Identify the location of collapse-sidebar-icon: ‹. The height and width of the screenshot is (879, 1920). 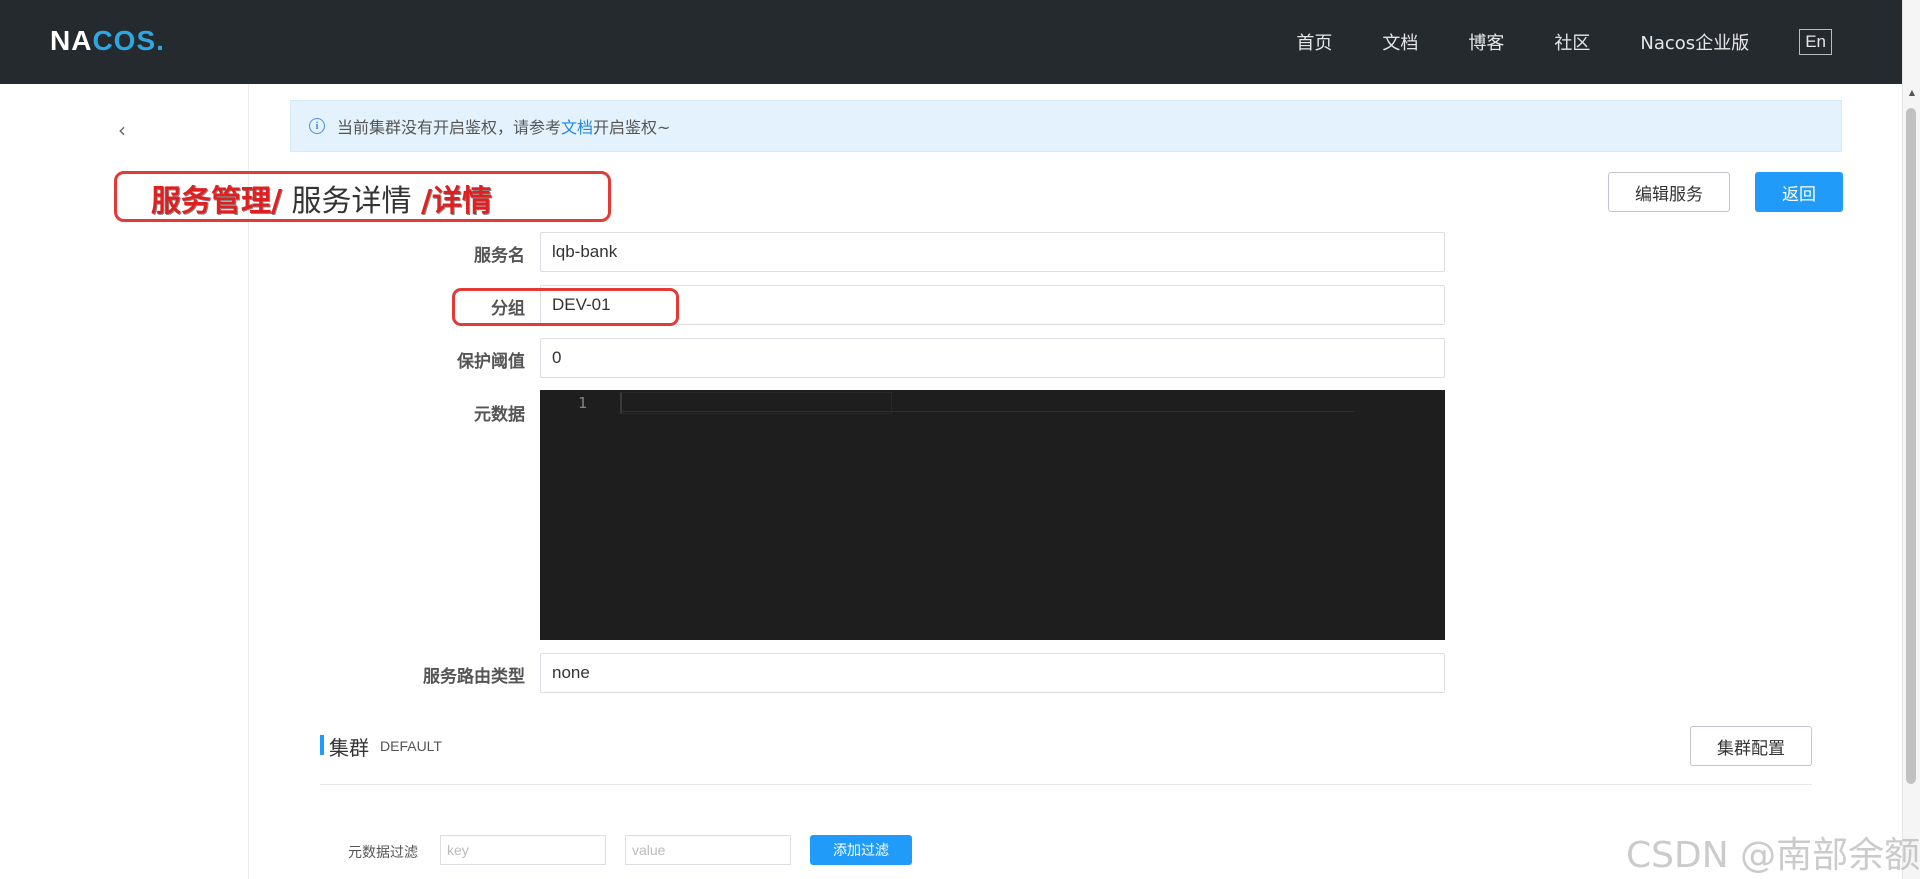
(122, 130).